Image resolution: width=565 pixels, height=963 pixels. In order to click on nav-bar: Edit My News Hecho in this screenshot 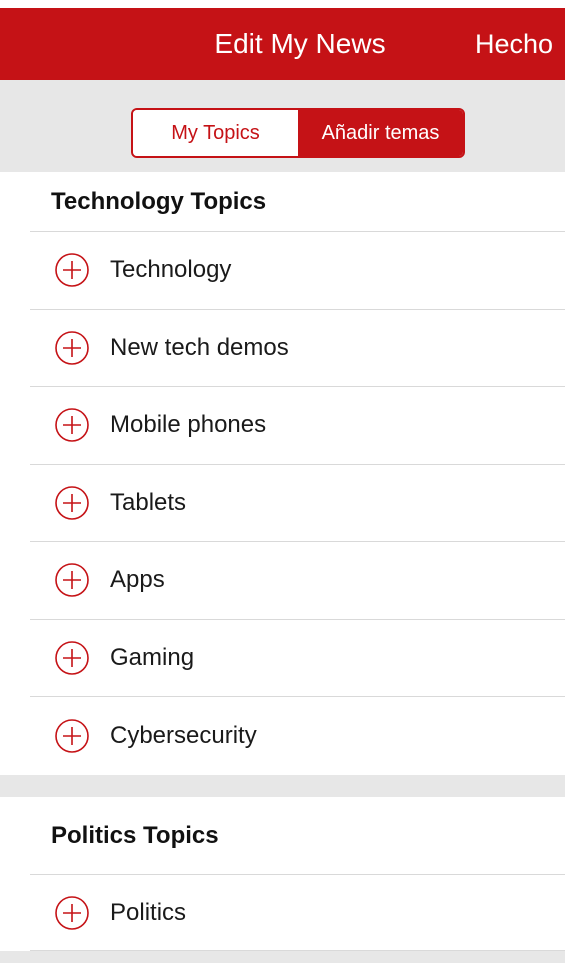, I will do `click(282, 44)`.